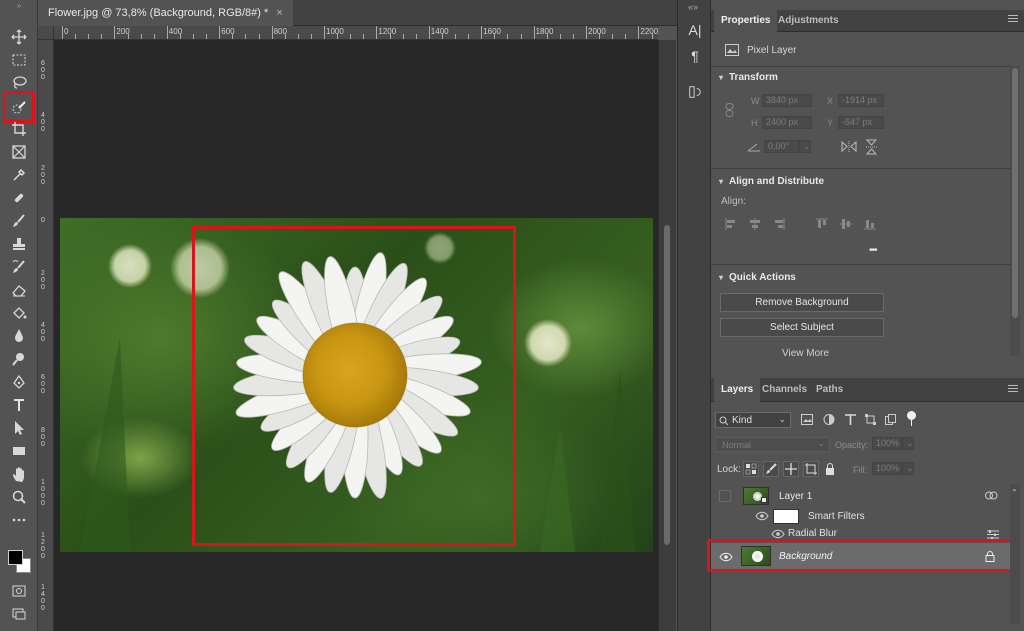 This screenshot has height=631, width=1024. What do you see at coordinates (1013, 20) in the screenshot?
I see `panel-menu-icon` at bounding box center [1013, 20].